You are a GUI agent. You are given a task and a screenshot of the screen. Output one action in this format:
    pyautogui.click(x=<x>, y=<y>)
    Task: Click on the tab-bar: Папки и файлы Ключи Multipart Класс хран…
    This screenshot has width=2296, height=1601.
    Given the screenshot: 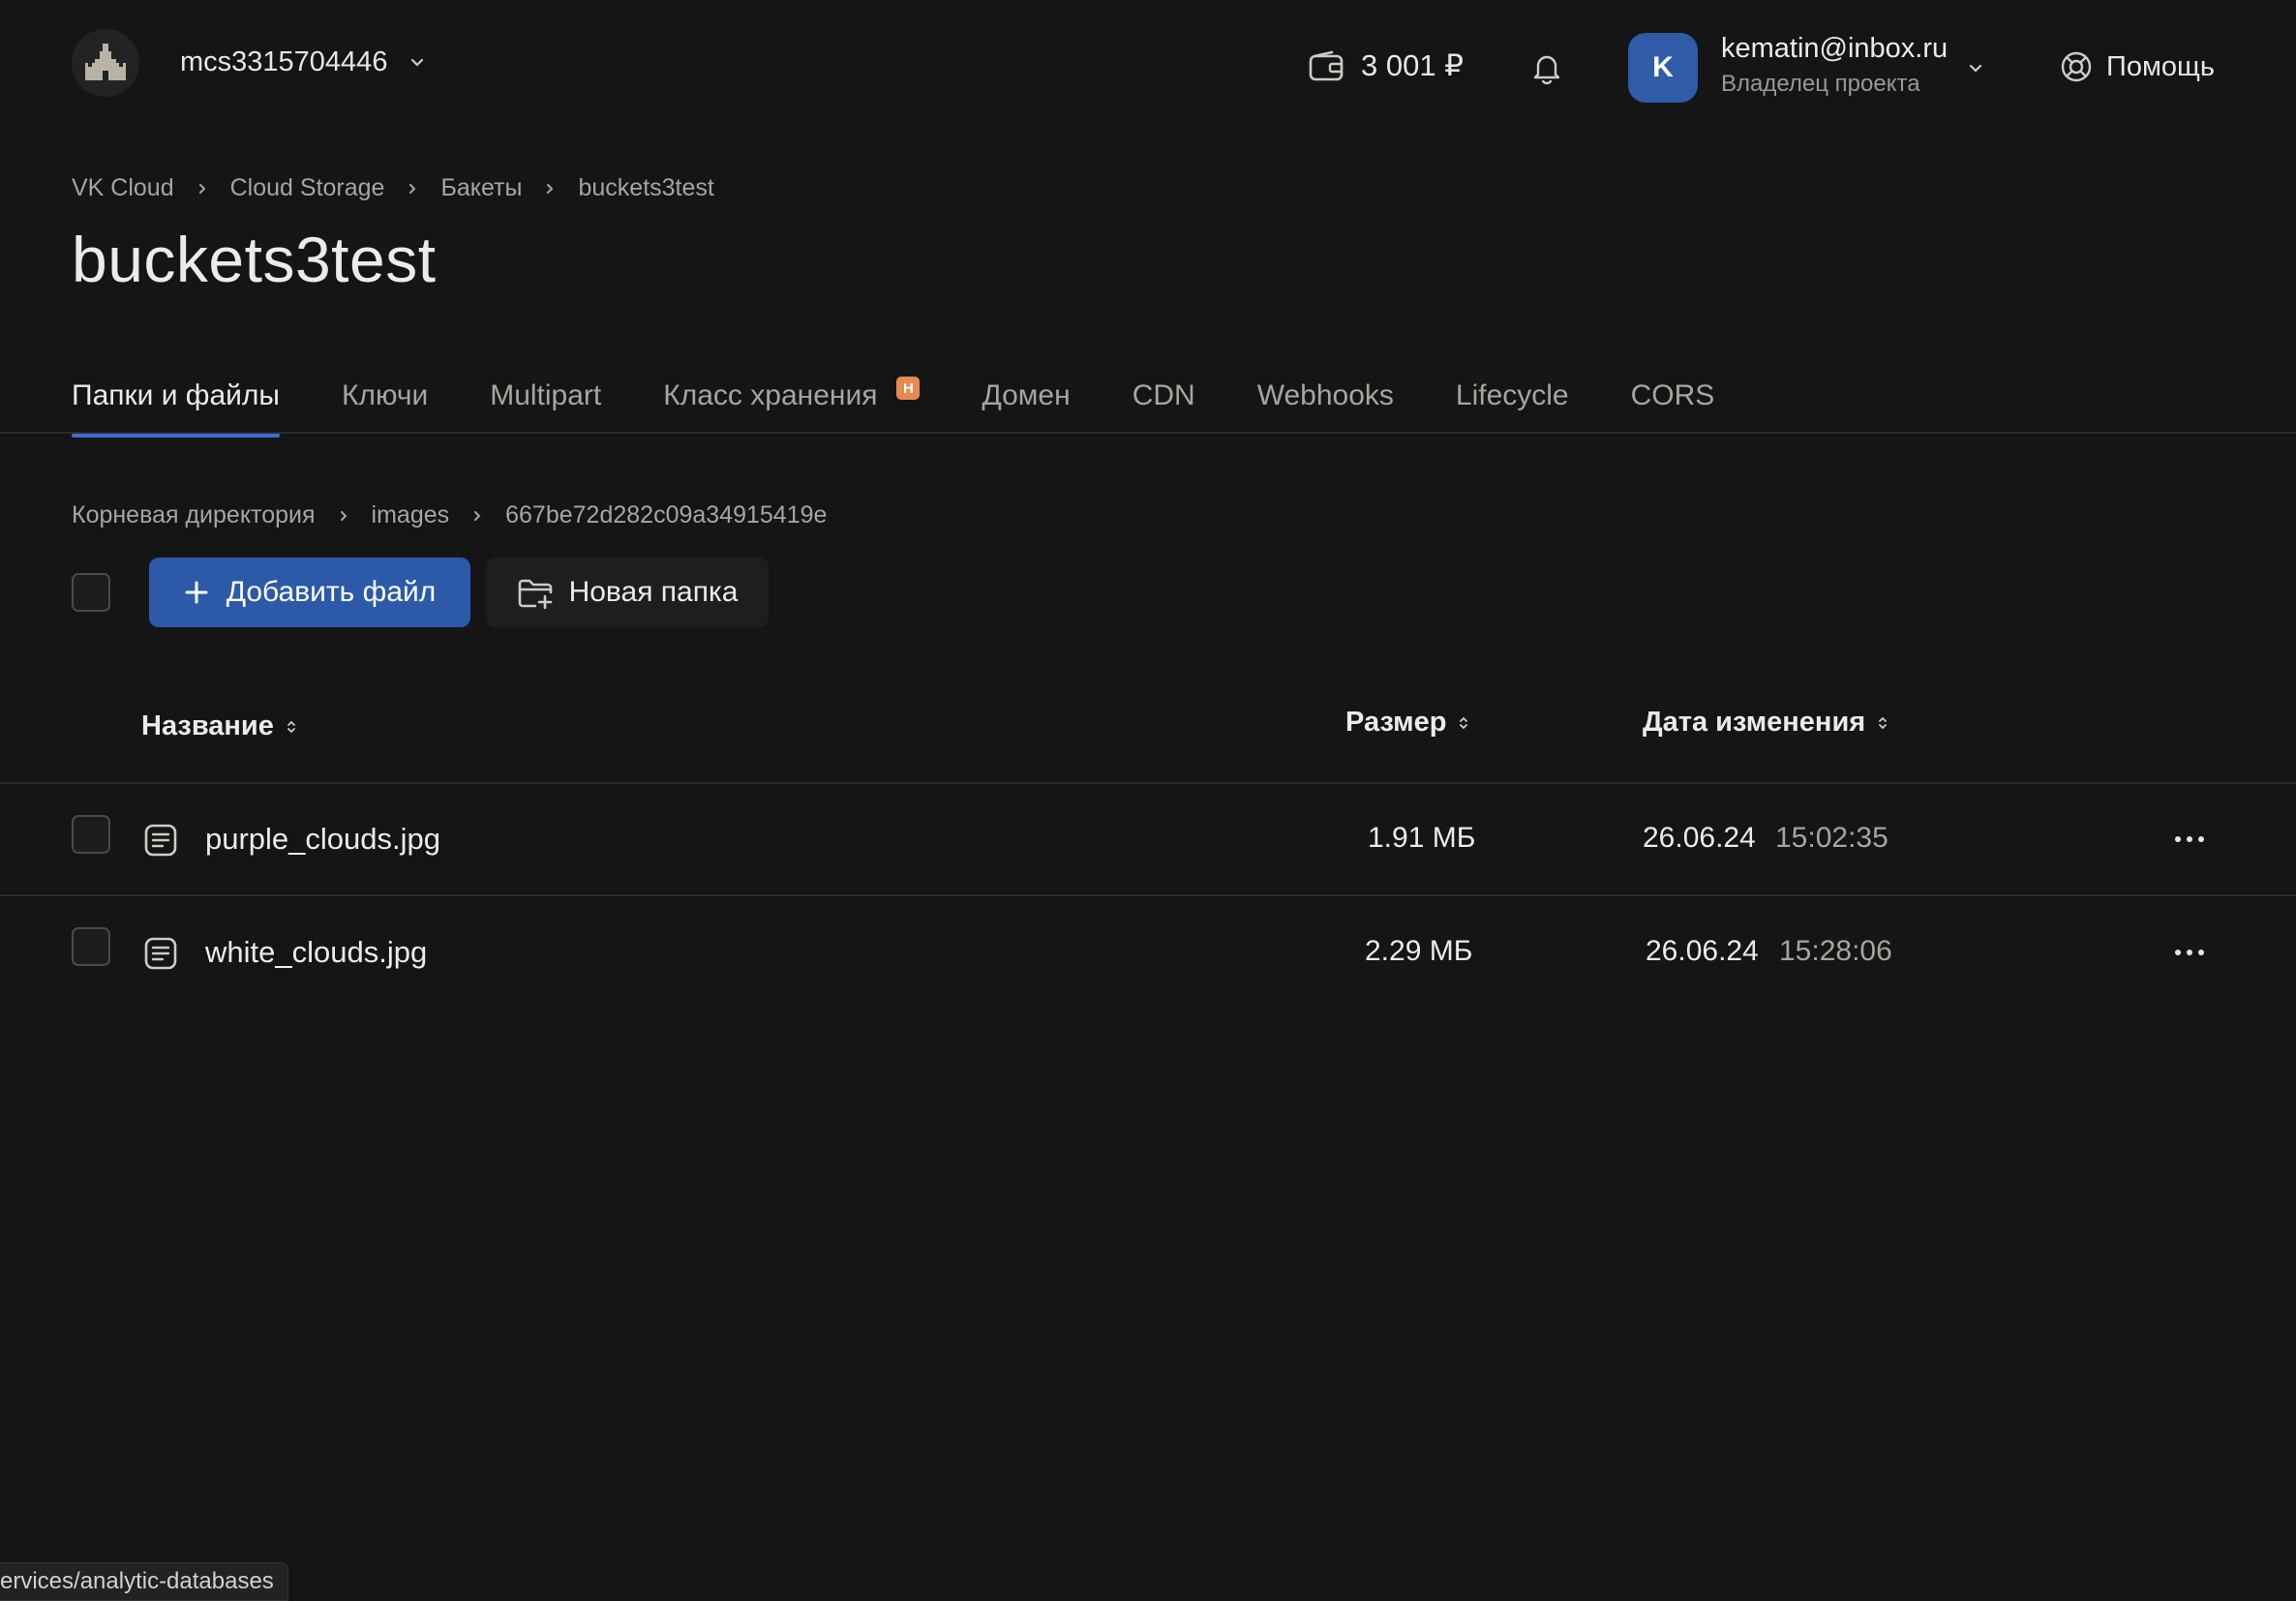 What is the action you would take?
    pyautogui.click(x=924, y=407)
    